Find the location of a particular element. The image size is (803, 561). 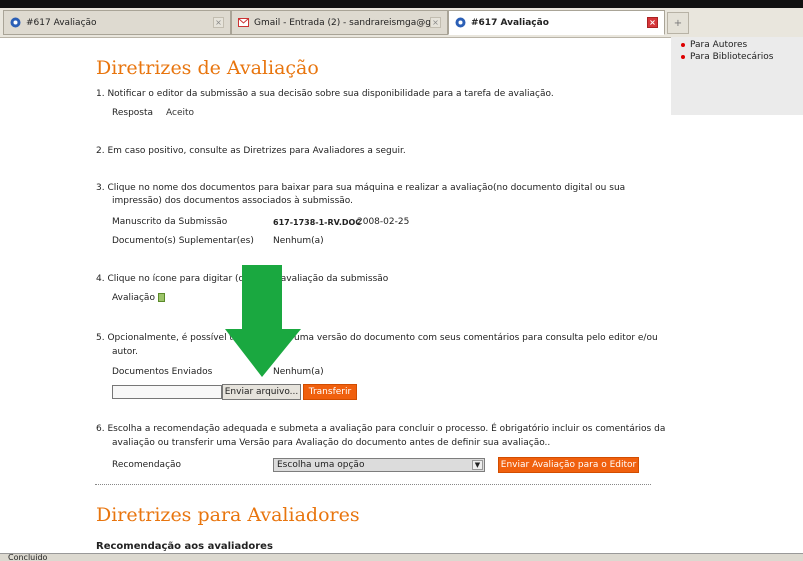

section-subtitle: Recomendação aos avaliadores is located at coordinates (184, 546).